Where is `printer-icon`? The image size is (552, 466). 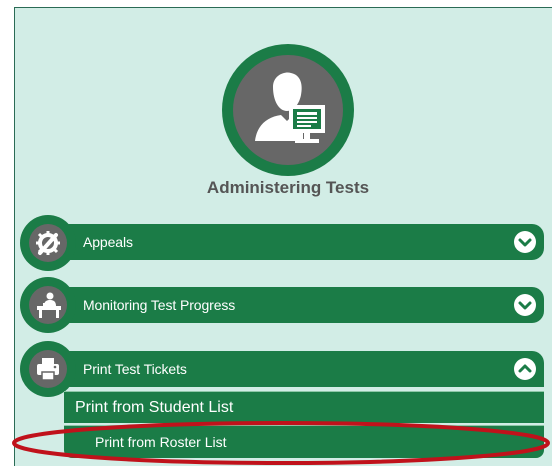 printer-icon is located at coordinates (48, 369).